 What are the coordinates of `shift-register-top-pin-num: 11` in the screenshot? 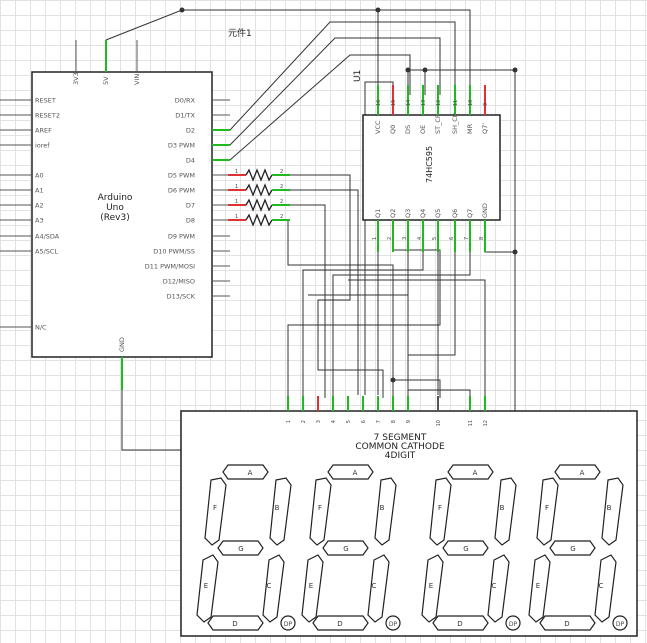 It's located at (456, 103).